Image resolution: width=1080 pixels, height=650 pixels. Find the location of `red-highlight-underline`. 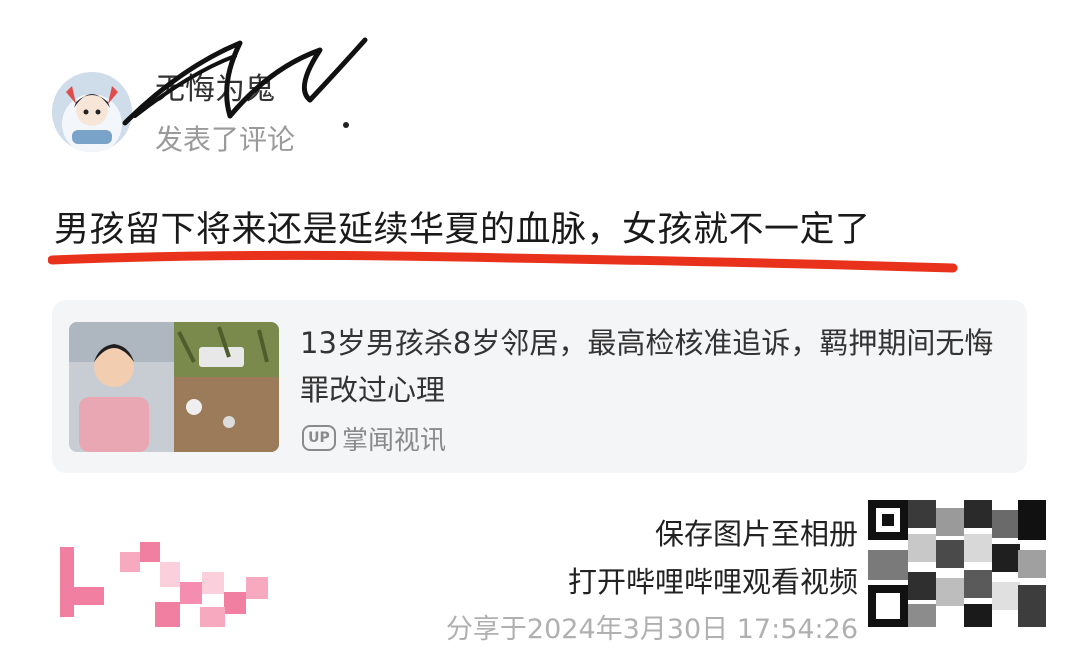

red-highlight-underline is located at coordinates (503, 261).